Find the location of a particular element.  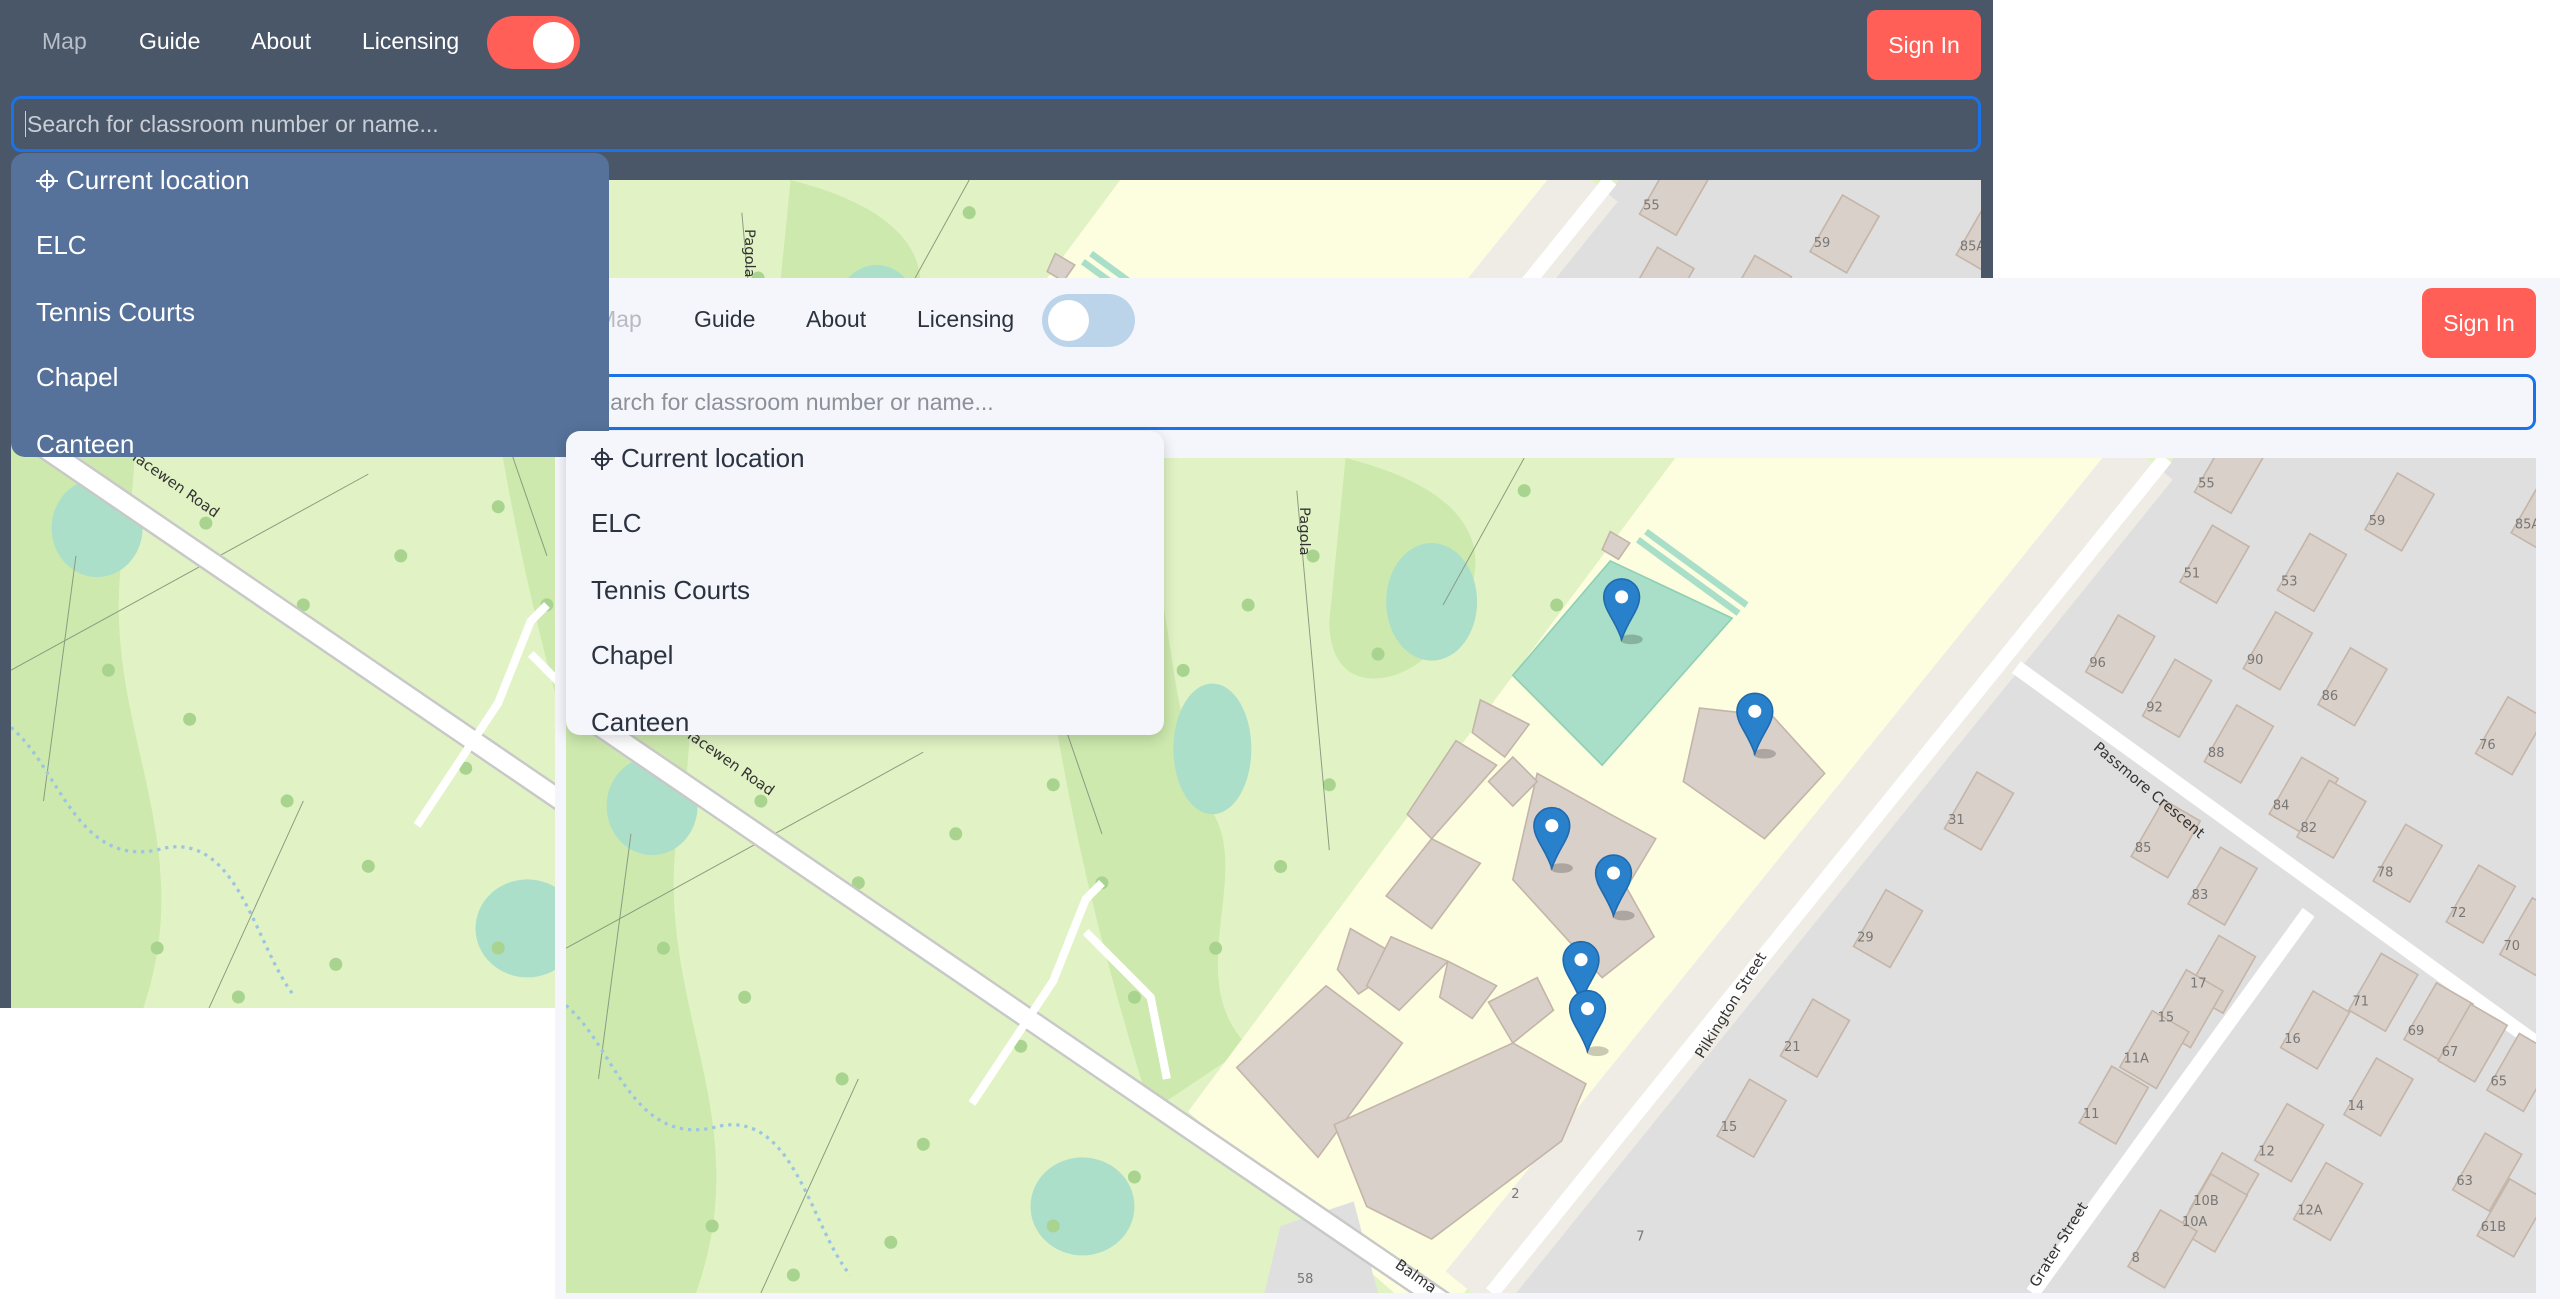

house-number: 86 is located at coordinates (2330, 696).